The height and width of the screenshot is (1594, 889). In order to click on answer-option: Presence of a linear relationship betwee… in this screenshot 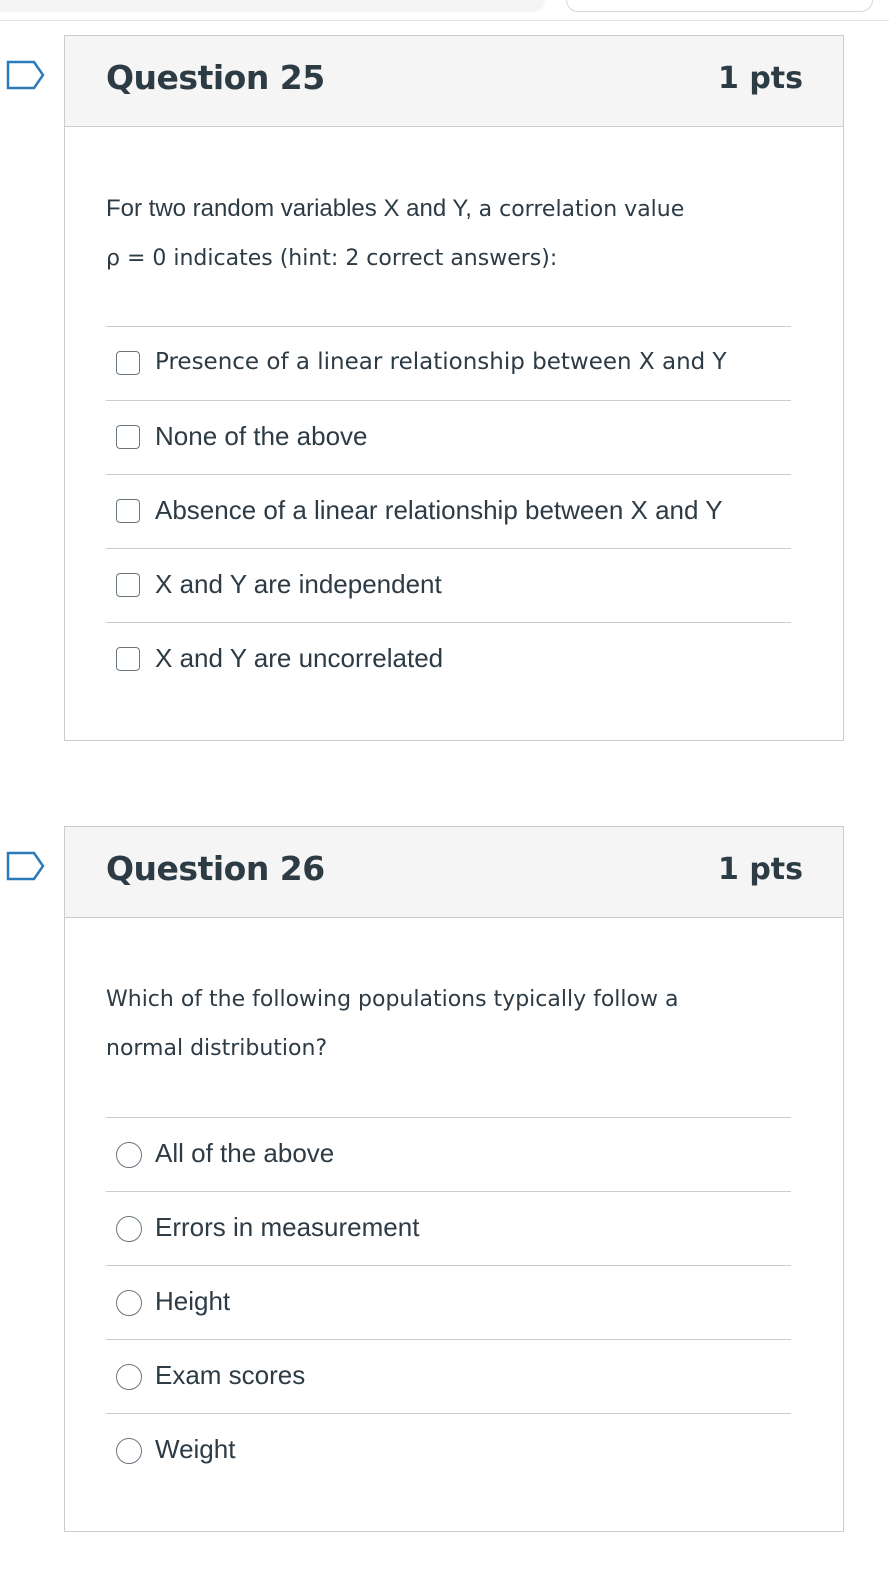, I will do `click(448, 363)`.